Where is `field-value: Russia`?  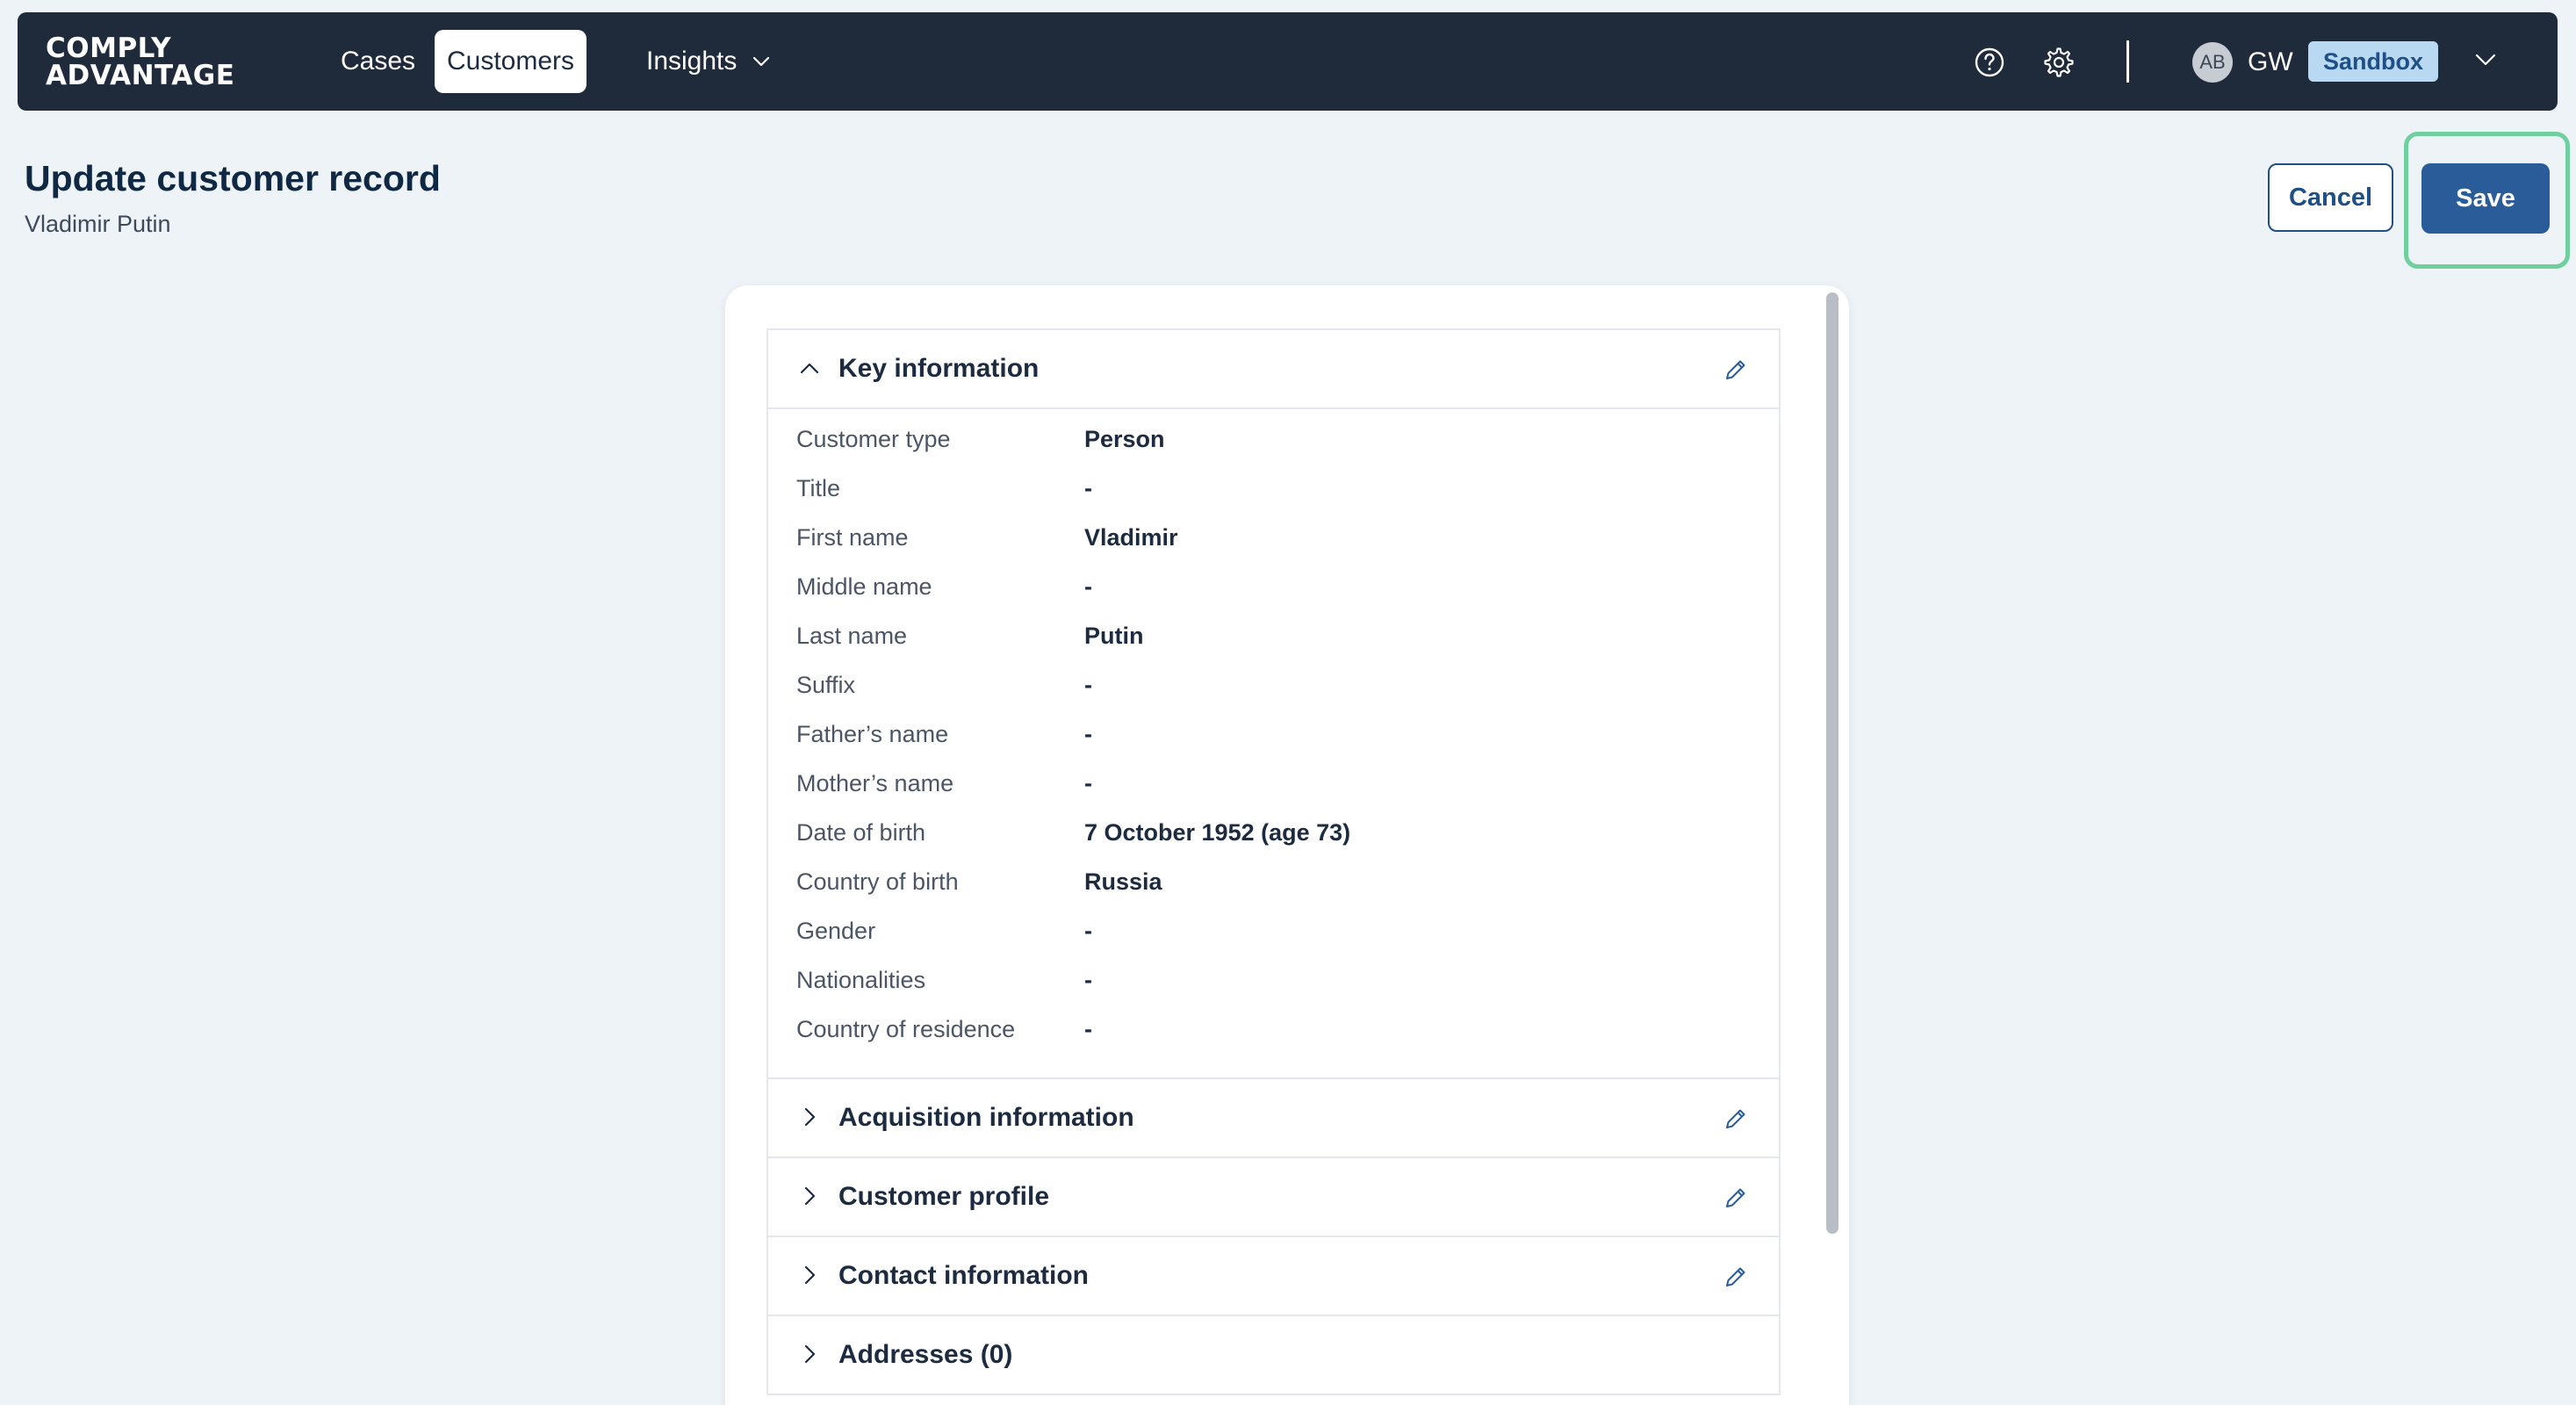
field-value: Russia is located at coordinates (1123, 882).